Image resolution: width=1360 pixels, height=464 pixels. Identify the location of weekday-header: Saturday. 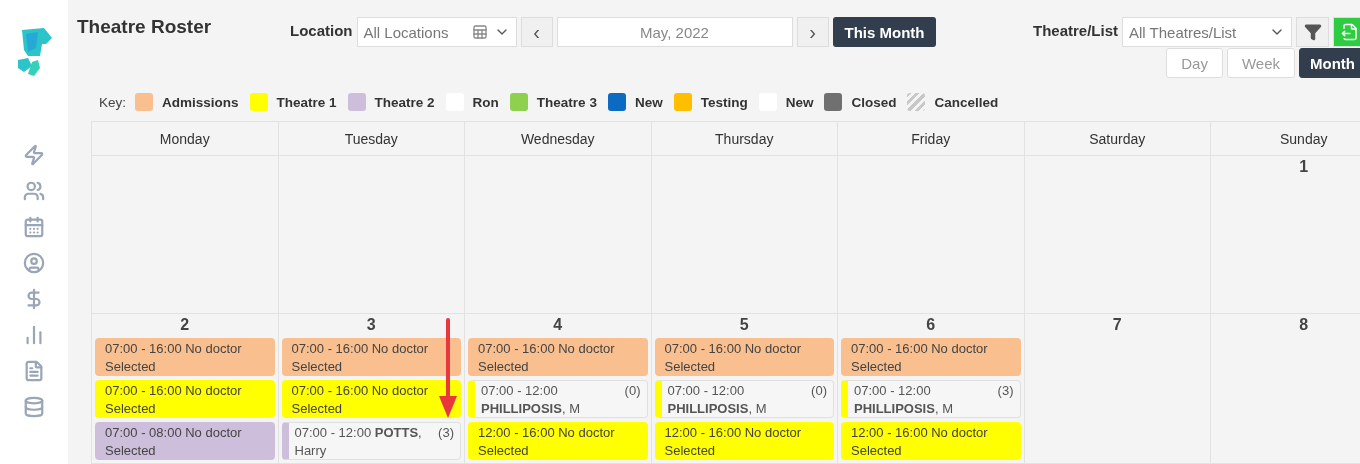
(1117, 138).